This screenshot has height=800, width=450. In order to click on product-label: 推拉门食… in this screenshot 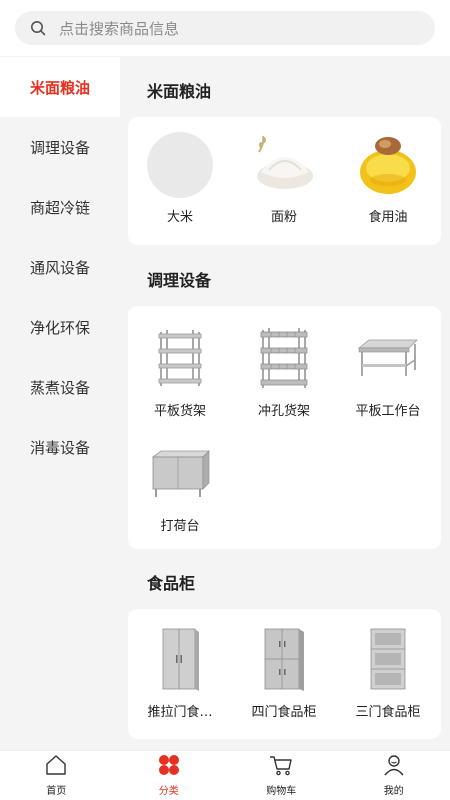, I will do `click(180, 712)`.